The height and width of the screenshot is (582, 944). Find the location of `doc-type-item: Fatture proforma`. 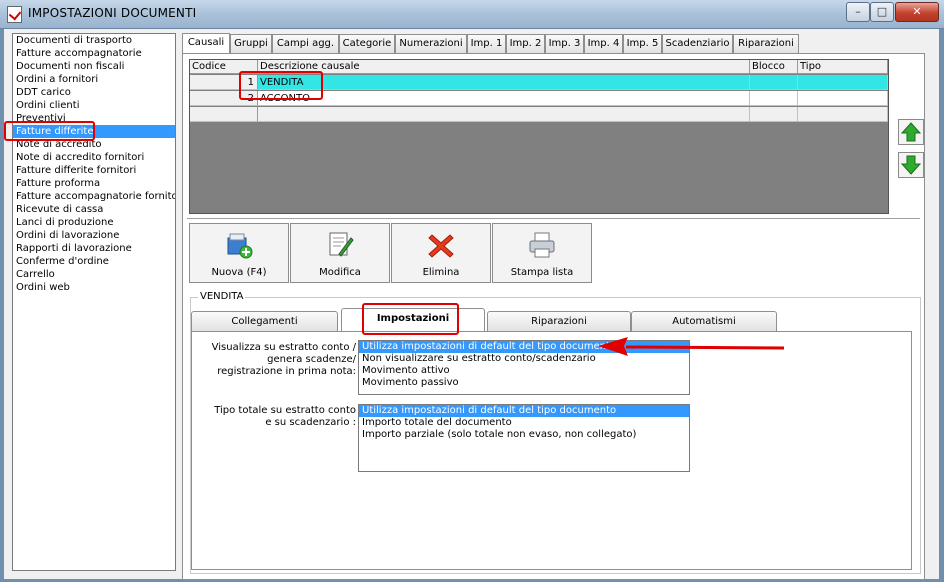

doc-type-item: Fatture proforma is located at coordinates (94, 183).